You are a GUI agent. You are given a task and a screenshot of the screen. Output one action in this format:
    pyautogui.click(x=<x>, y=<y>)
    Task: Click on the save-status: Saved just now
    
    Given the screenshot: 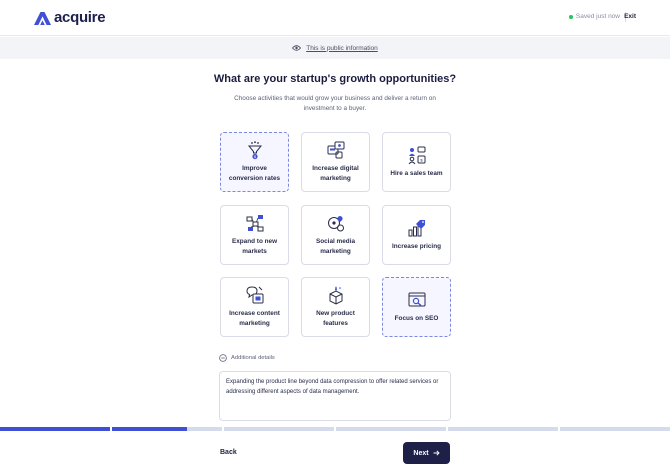 What is the action you would take?
    pyautogui.click(x=594, y=16)
    